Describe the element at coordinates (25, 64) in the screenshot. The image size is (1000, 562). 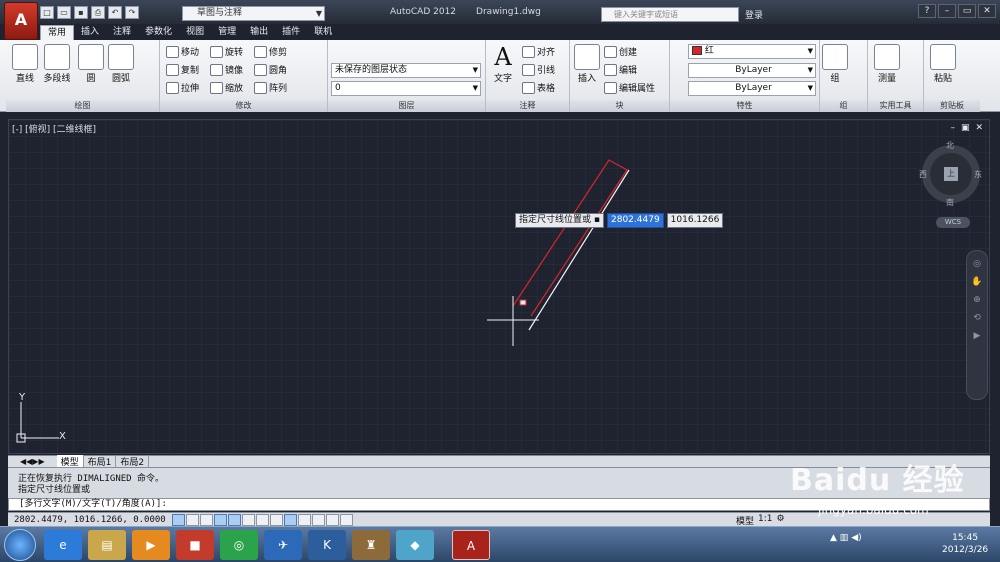
I see `line-tool: 直线` at that location.